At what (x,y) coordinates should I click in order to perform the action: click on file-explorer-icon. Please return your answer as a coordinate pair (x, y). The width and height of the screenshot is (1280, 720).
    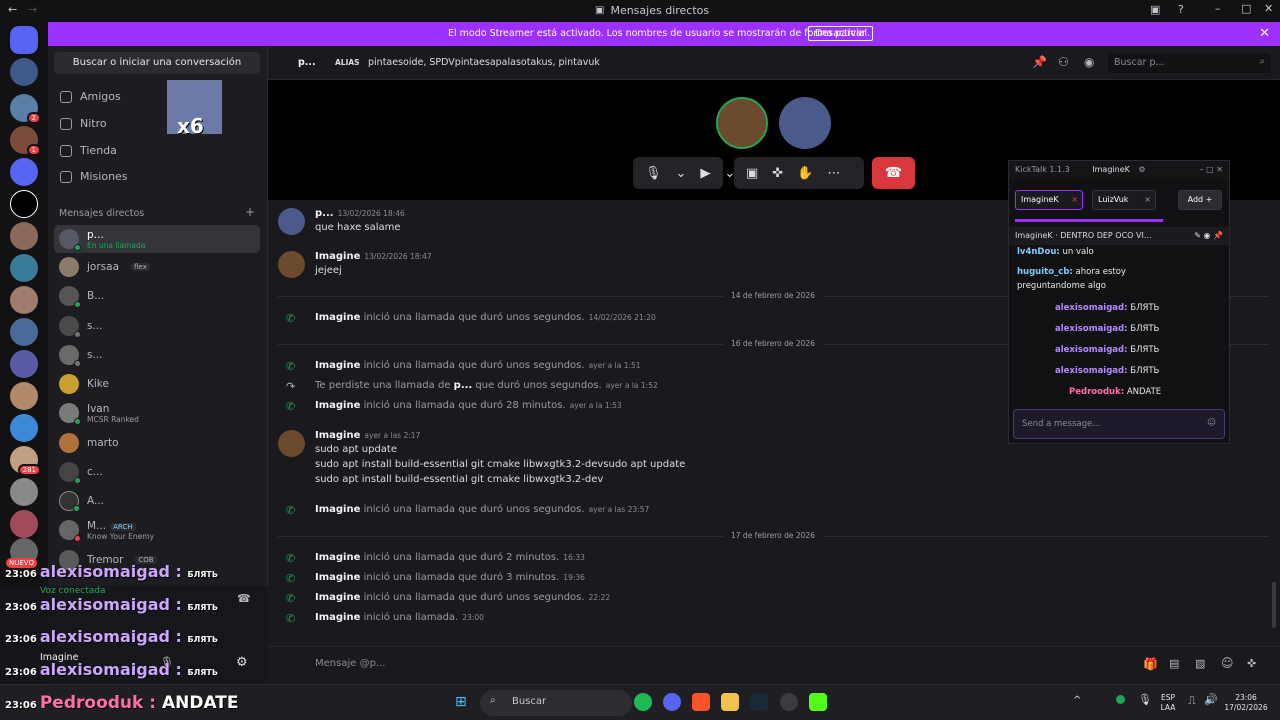
    Looking at the image, I should click on (730, 702).